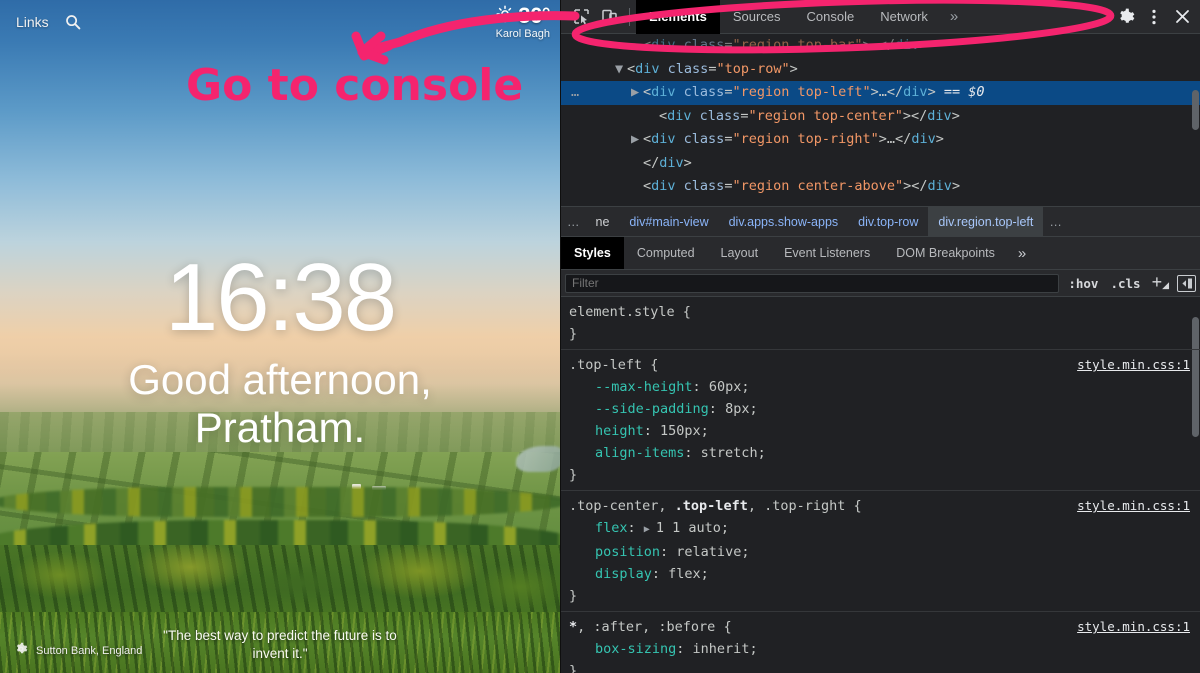  Describe the element at coordinates (725, 649) in the screenshot. I see `css-property-value: inherit;` at that location.